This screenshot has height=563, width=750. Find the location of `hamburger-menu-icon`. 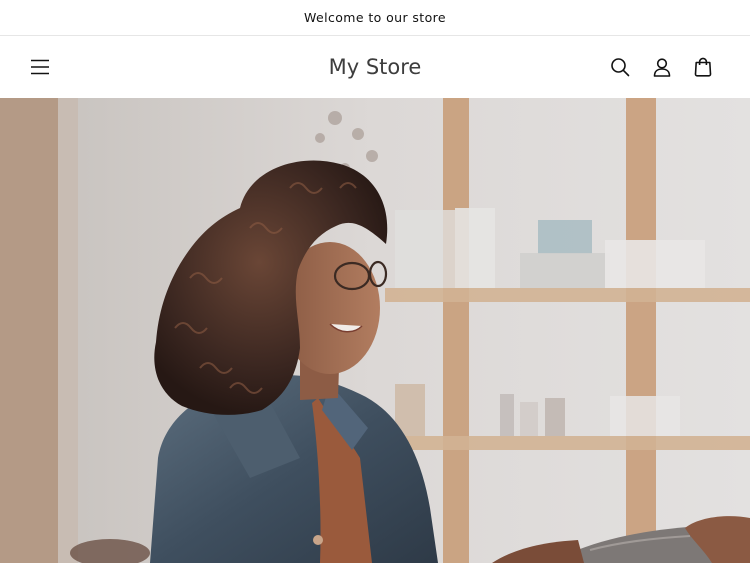

hamburger-menu-icon is located at coordinates (40, 67).